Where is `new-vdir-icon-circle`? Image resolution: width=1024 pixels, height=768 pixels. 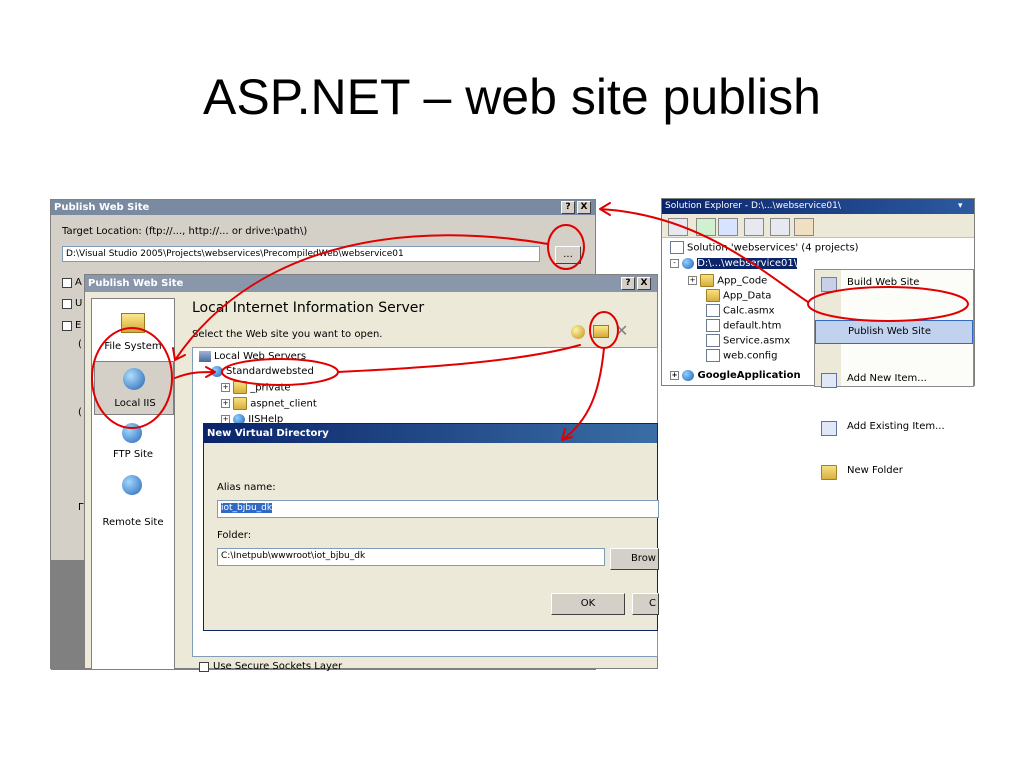 new-vdir-icon-circle is located at coordinates (604, 330).